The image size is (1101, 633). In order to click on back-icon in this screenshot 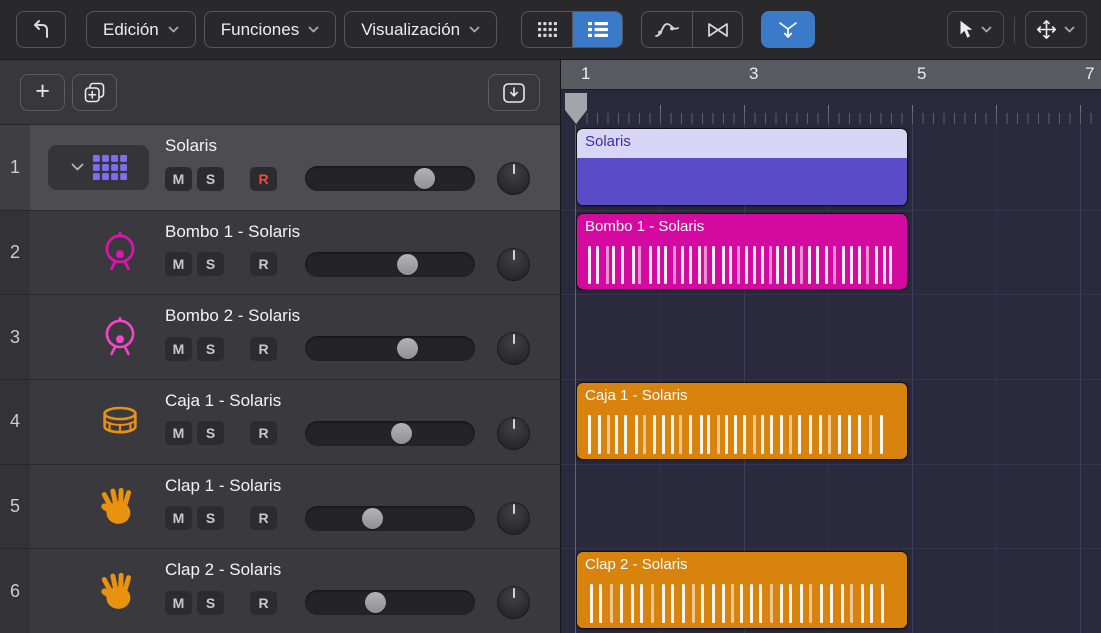, I will do `click(41, 30)`.